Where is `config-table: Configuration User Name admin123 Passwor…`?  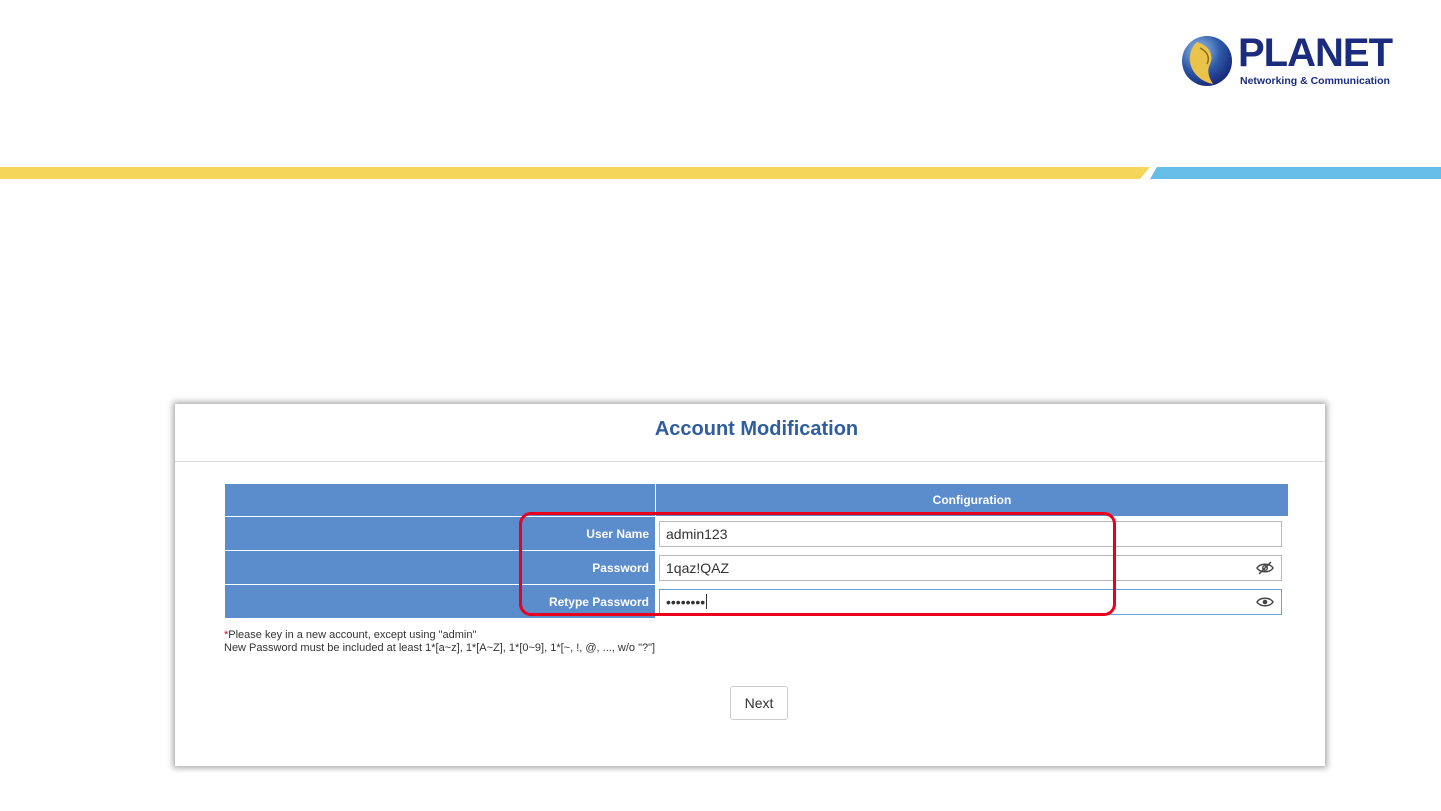 config-table: Configuration User Name admin123 Passwor… is located at coordinates (756, 551).